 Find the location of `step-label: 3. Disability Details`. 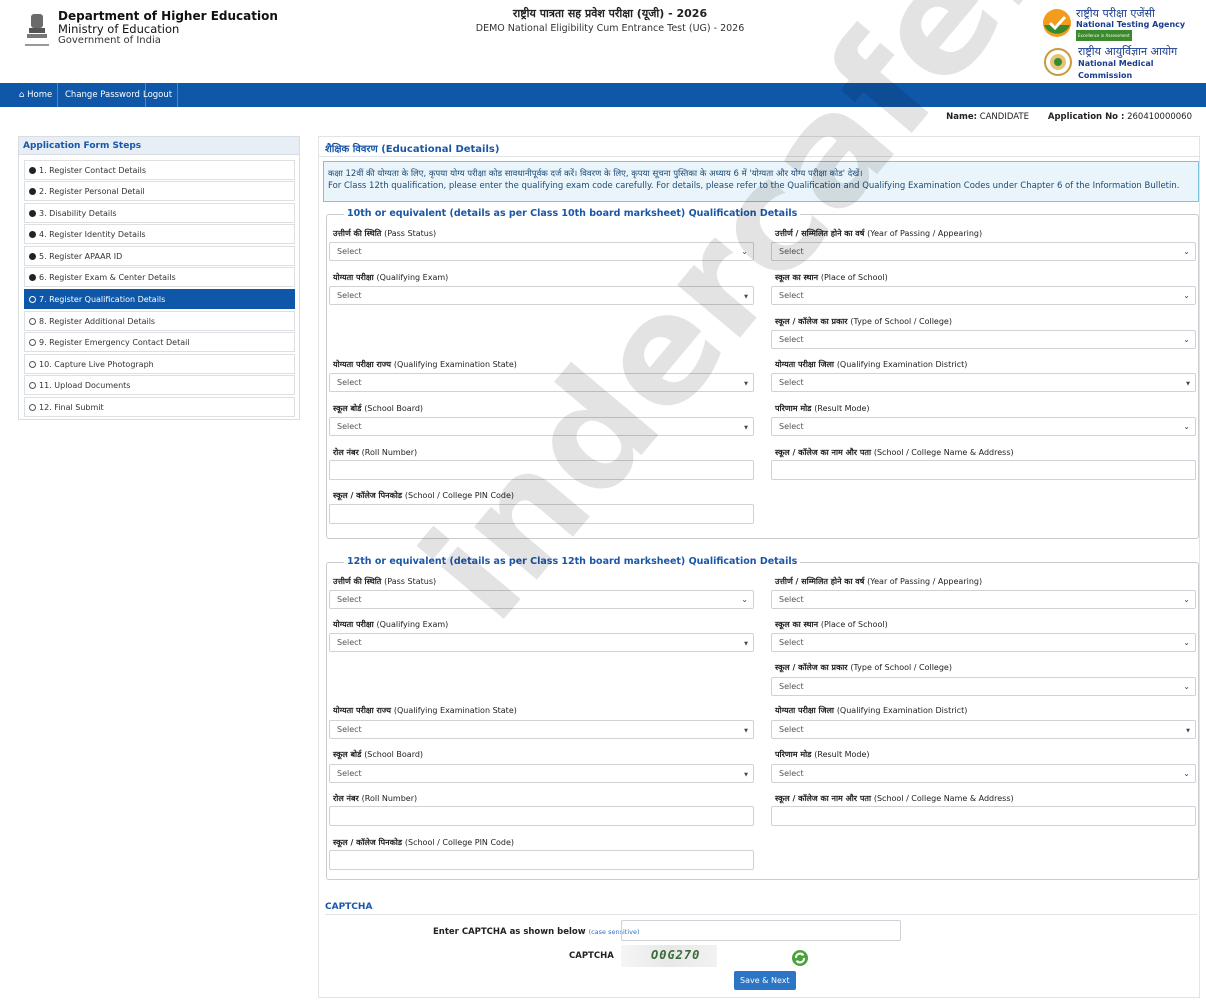

step-label: 3. Disability Details is located at coordinates (78, 213).